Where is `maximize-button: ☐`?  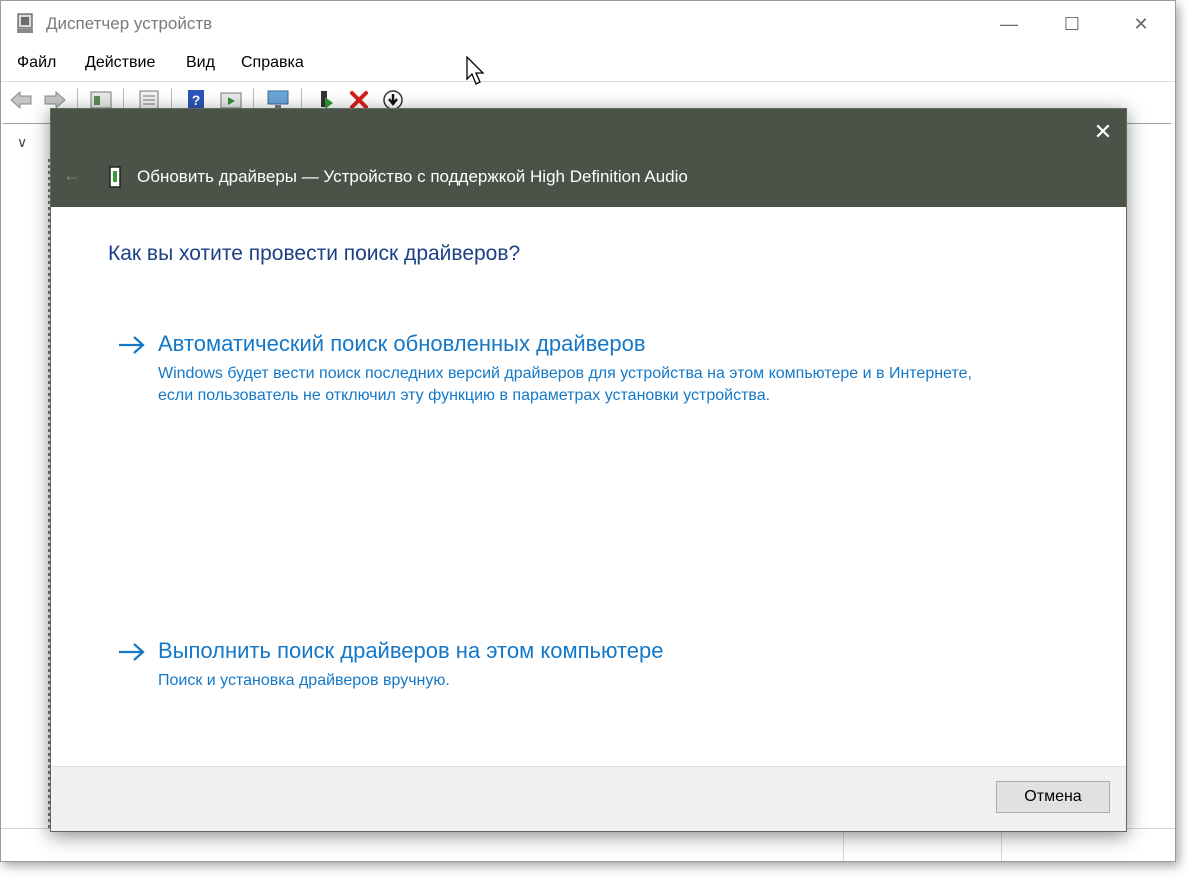
maximize-button: ☐ is located at coordinates (1072, 24).